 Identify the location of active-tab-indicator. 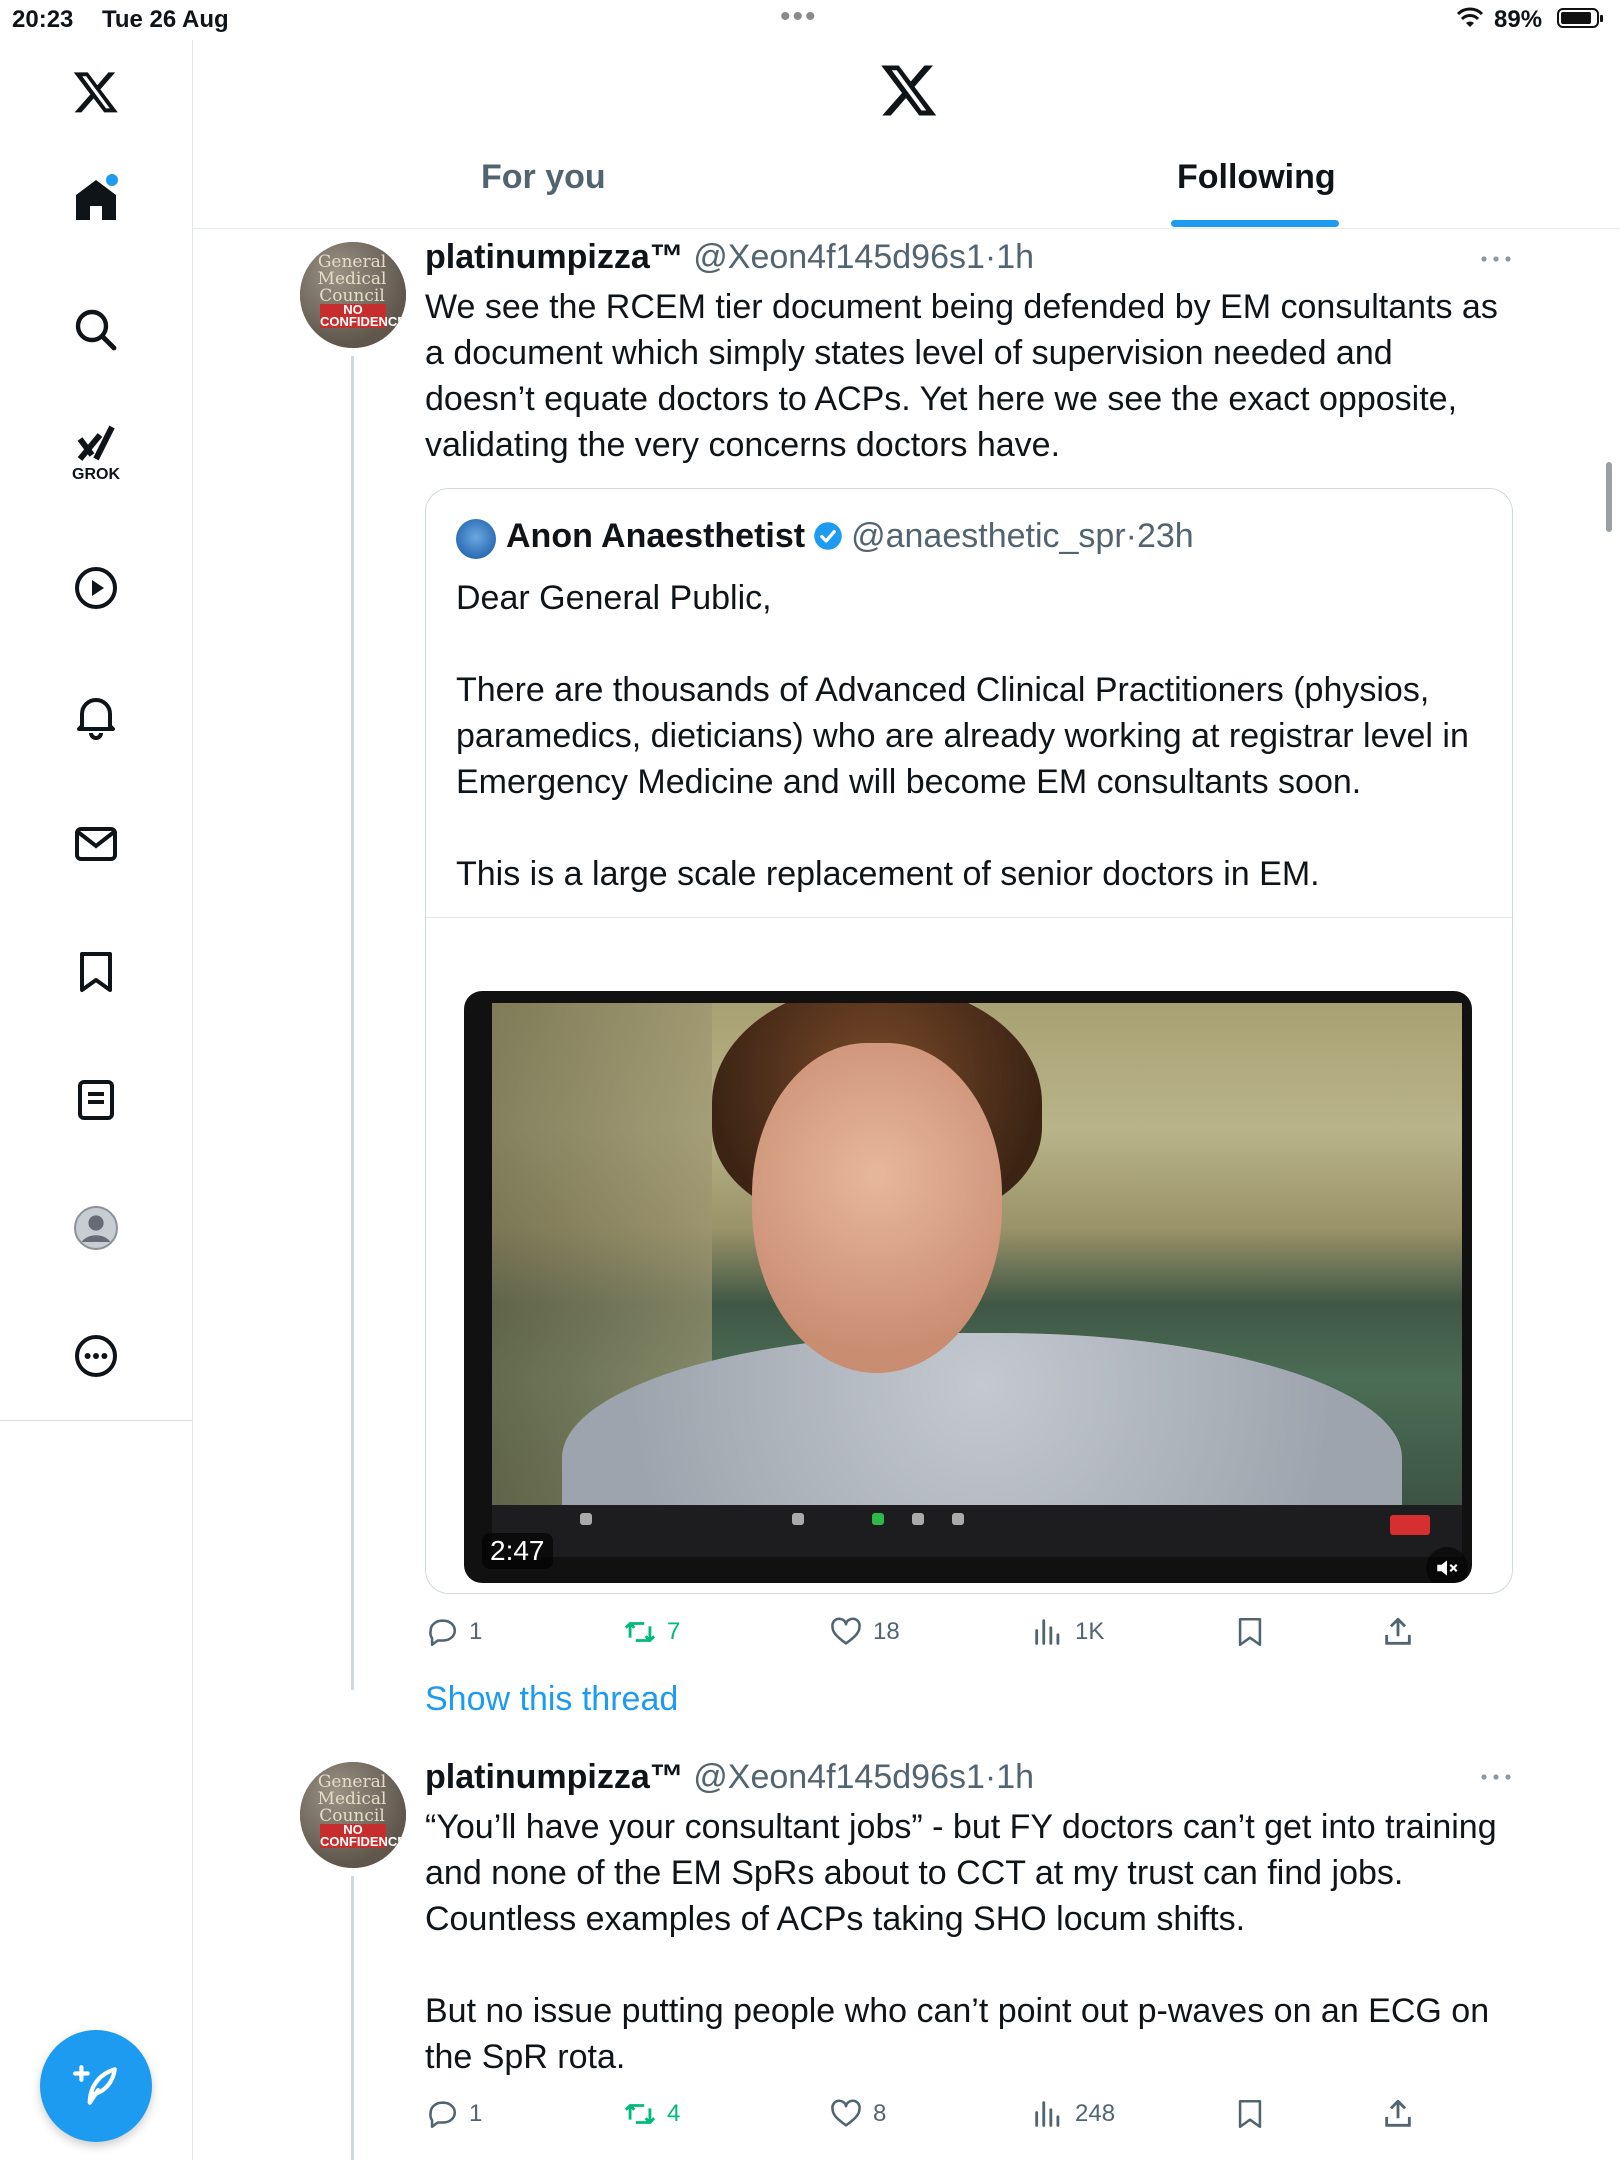
(1255, 223).